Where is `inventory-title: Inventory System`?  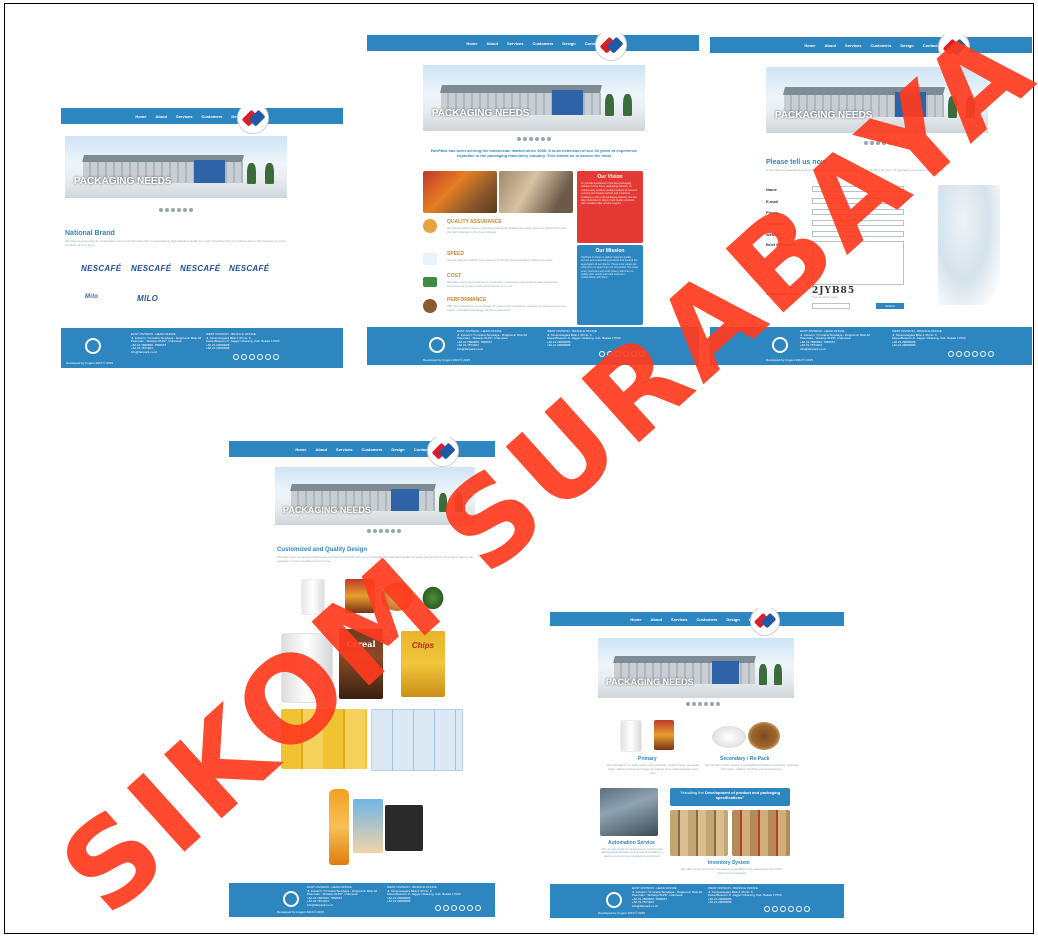
inventory-title: Inventory System is located at coordinates (729, 863).